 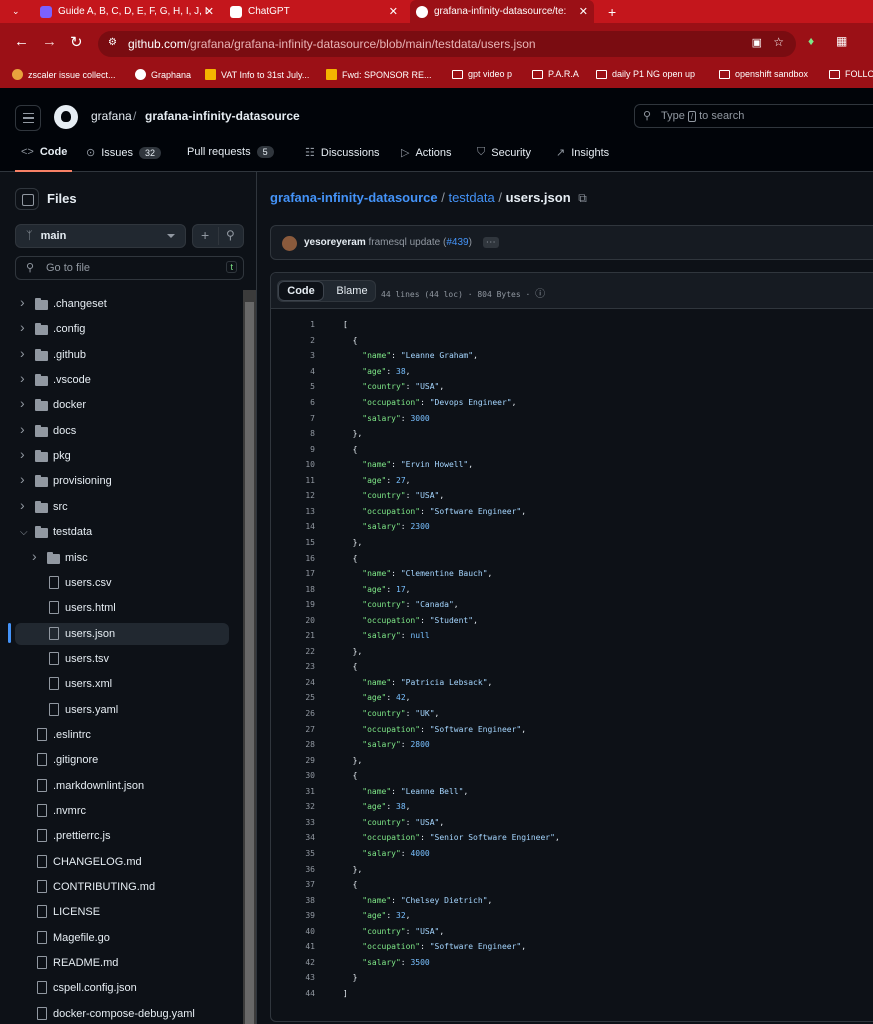 What do you see at coordinates (27, 199) in the screenshot?
I see `collapse-sidebar-icon` at bounding box center [27, 199].